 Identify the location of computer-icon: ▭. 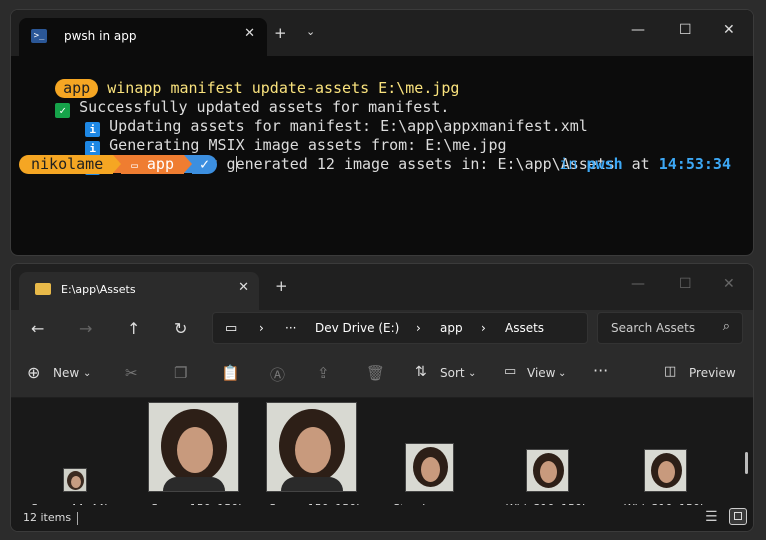
(231, 328).